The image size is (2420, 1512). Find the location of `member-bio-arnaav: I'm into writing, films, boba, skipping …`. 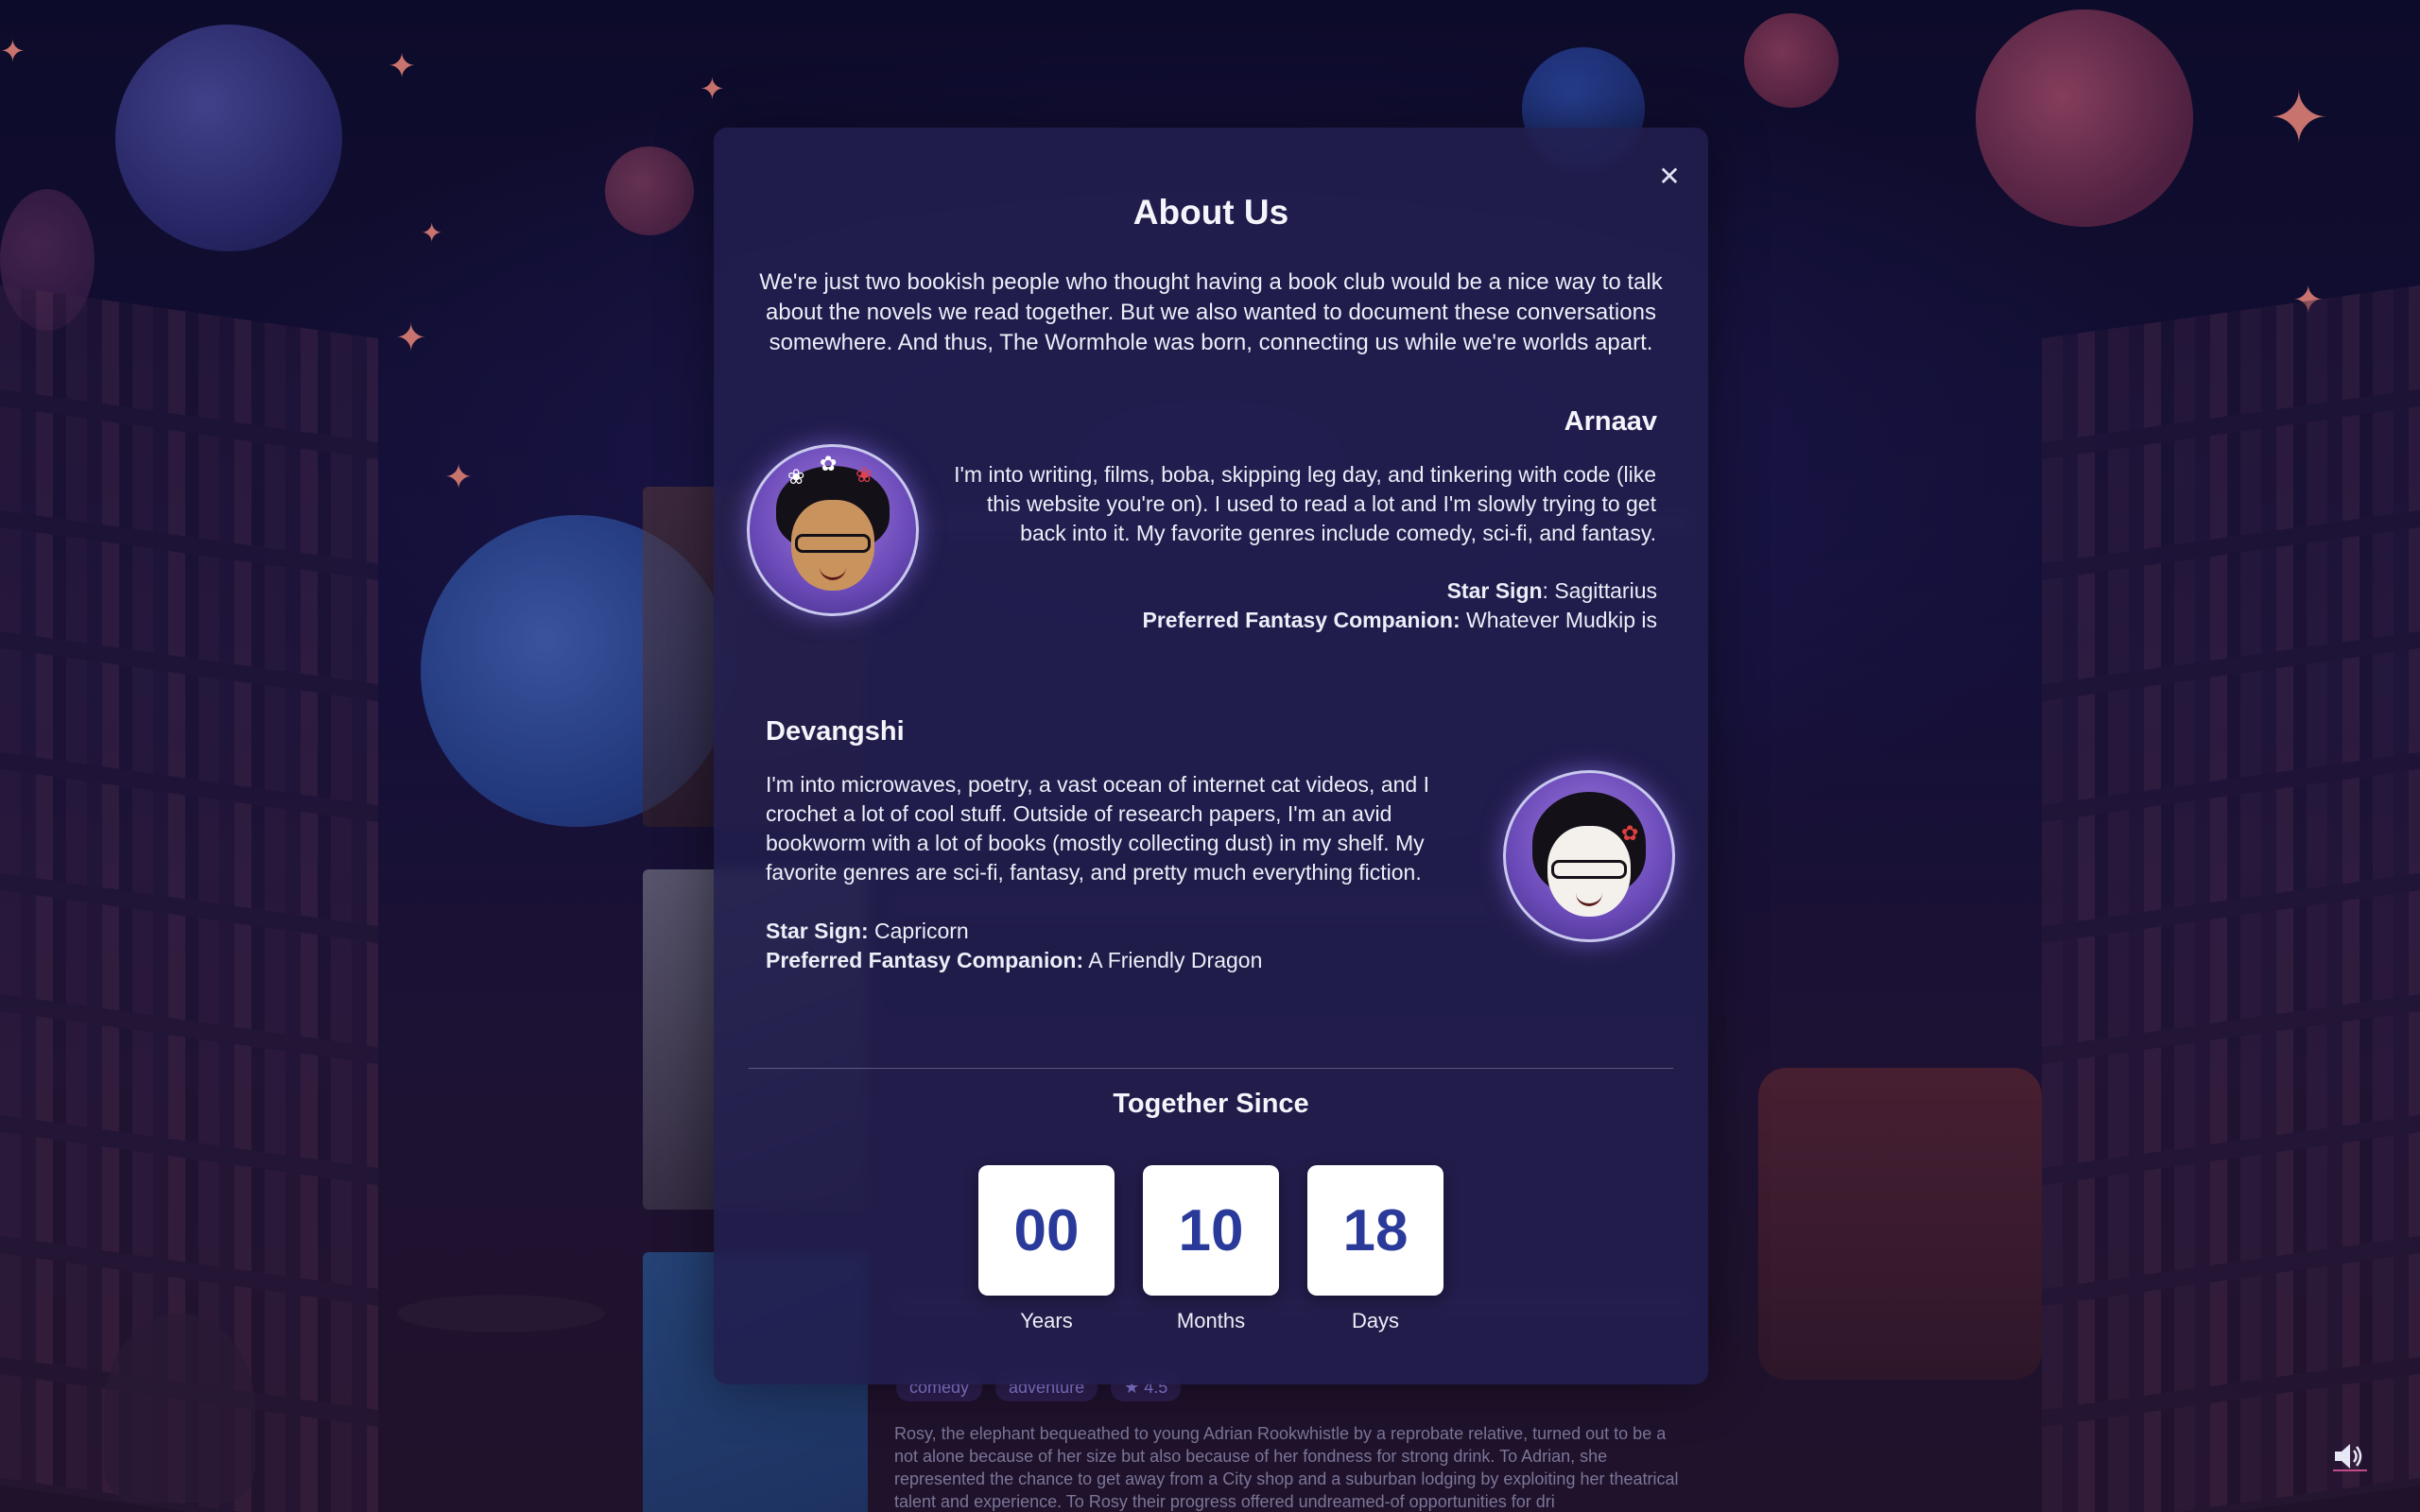

member-bio-arnaav: I'm into writing, films, boba, skipping … is located at coordinates (1305, 503).